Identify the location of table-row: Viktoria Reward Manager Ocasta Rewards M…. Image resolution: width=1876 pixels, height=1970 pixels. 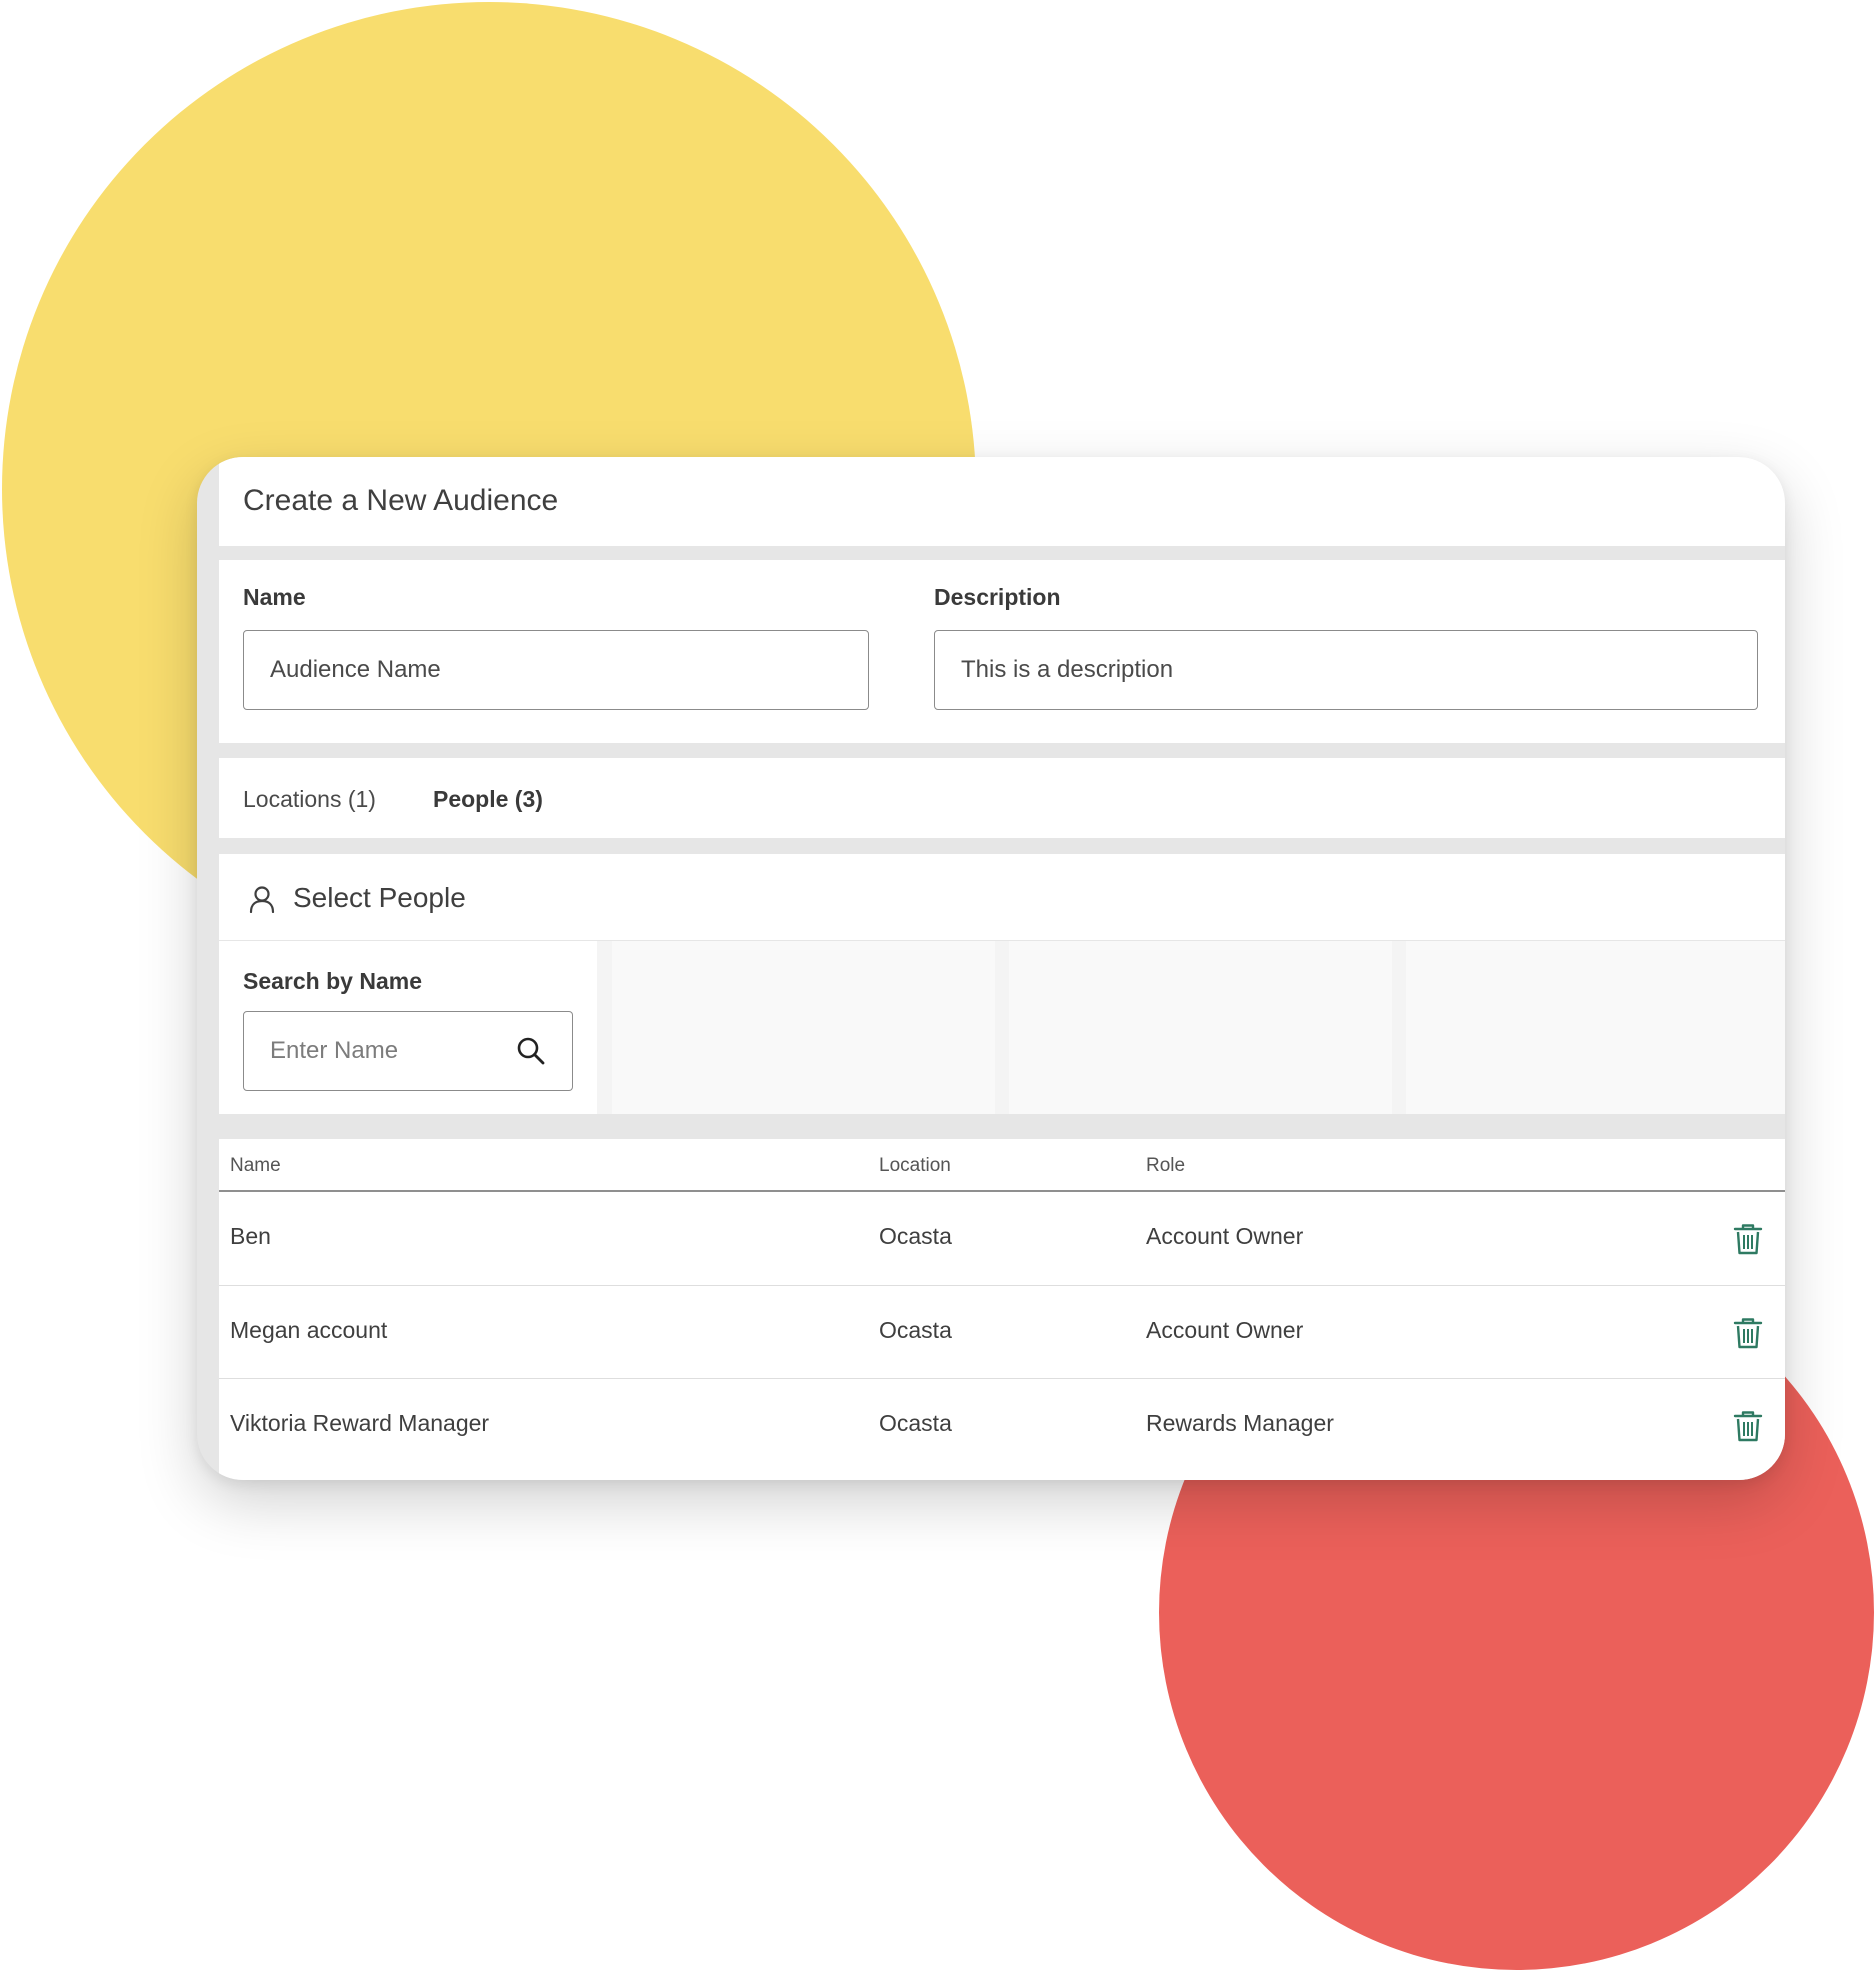
(1002, 1424).